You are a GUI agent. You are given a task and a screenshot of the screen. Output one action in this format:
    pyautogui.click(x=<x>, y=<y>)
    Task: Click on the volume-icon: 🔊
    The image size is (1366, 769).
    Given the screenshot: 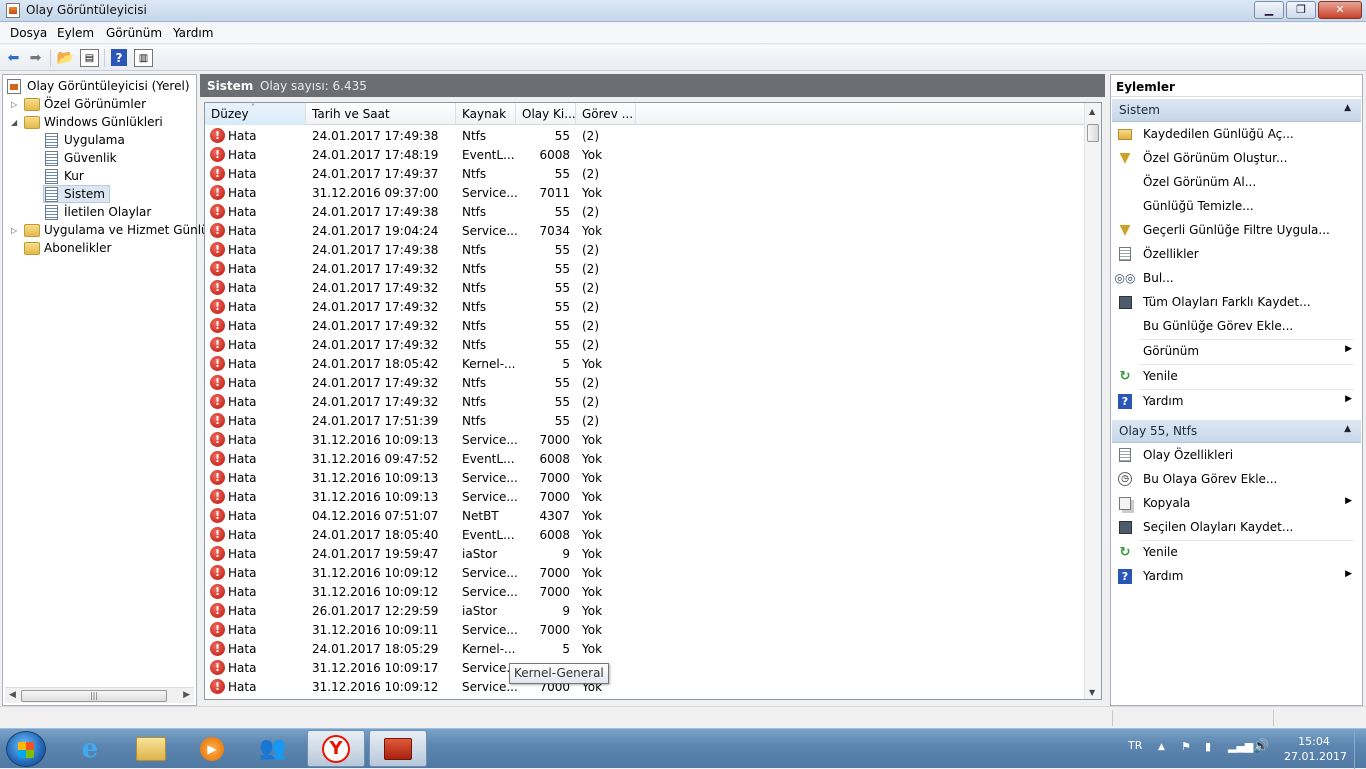 What is the action you would take?
    pyautogui.click(x=1261, y=746)
    